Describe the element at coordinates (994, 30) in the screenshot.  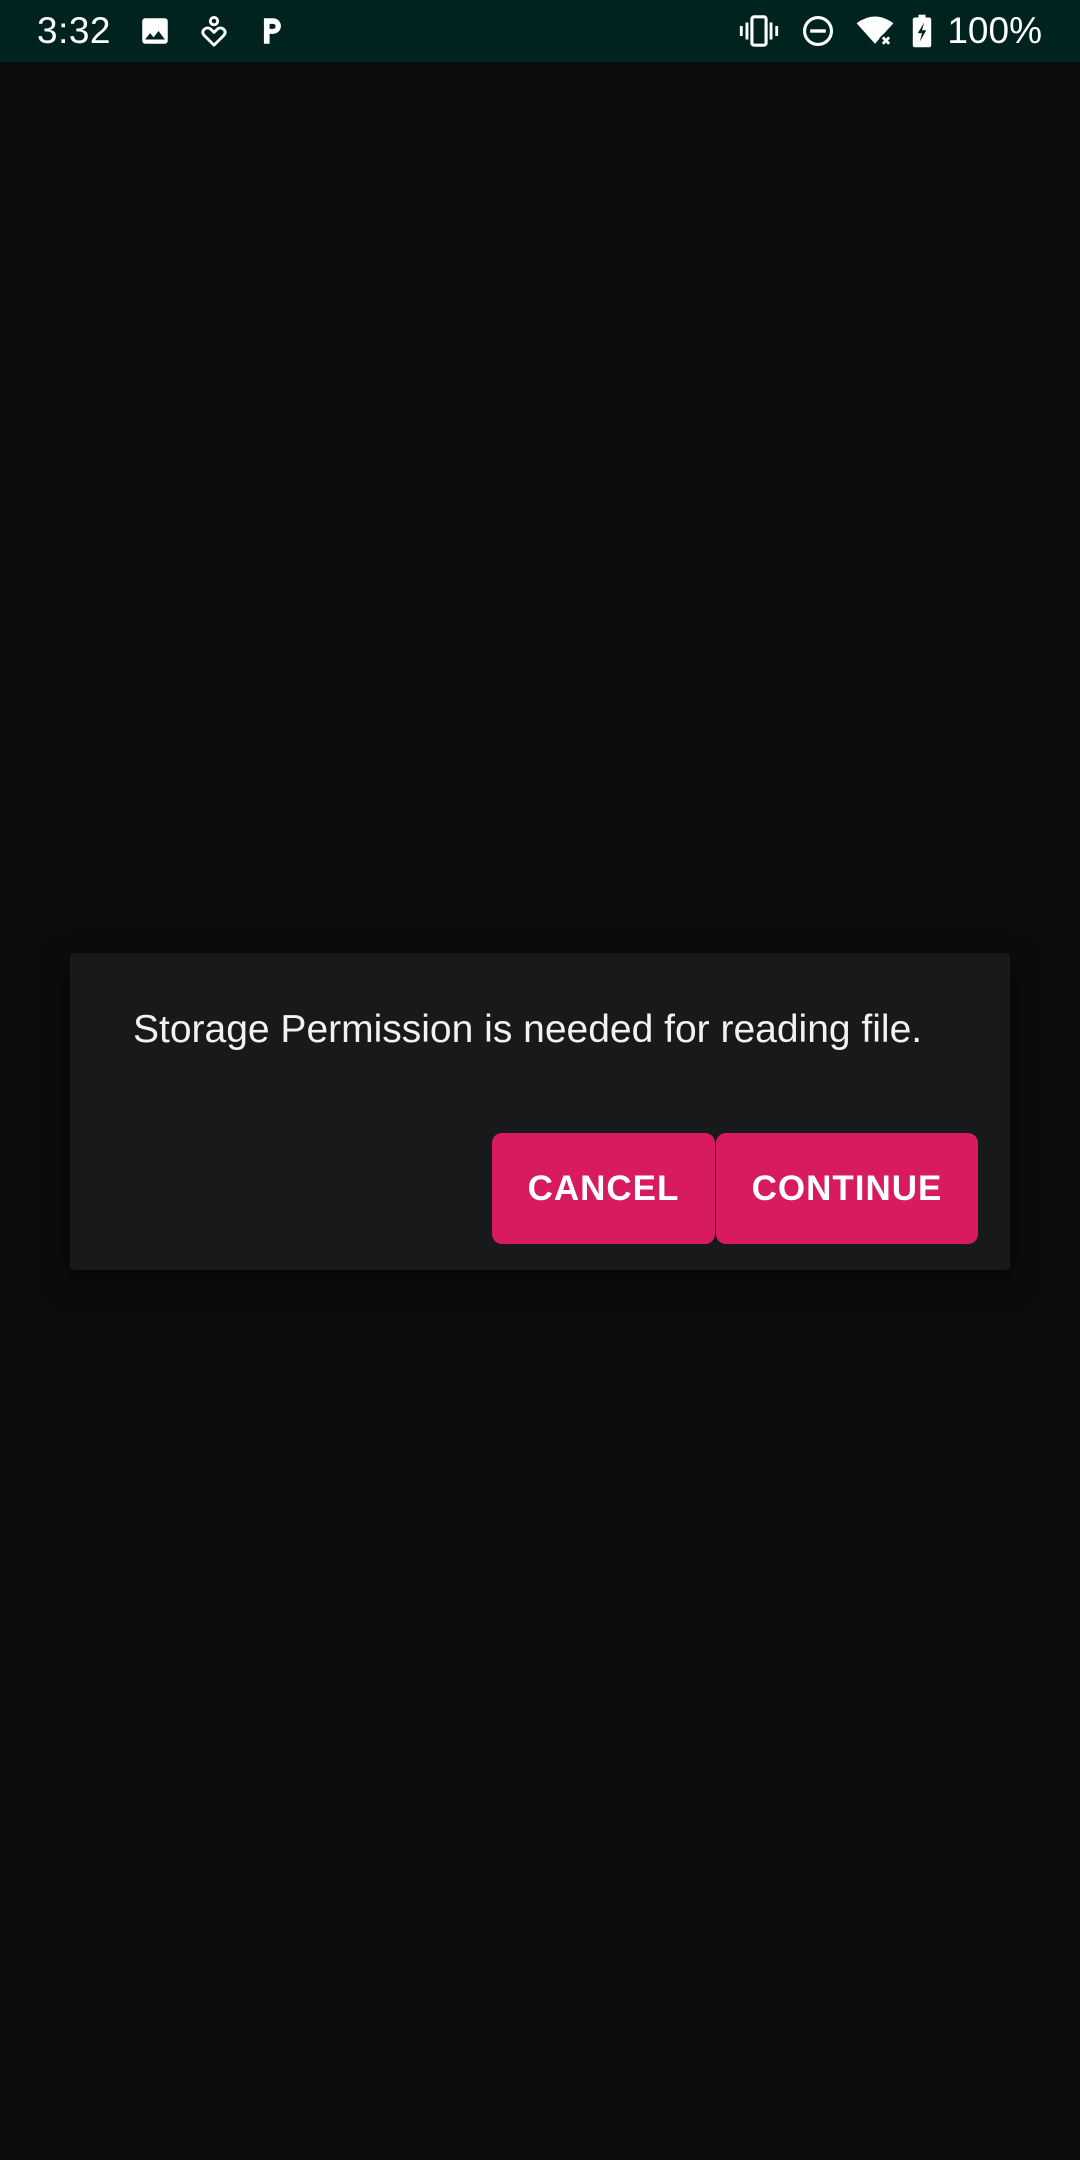
I see `battery-percentage: 100%` at that location.